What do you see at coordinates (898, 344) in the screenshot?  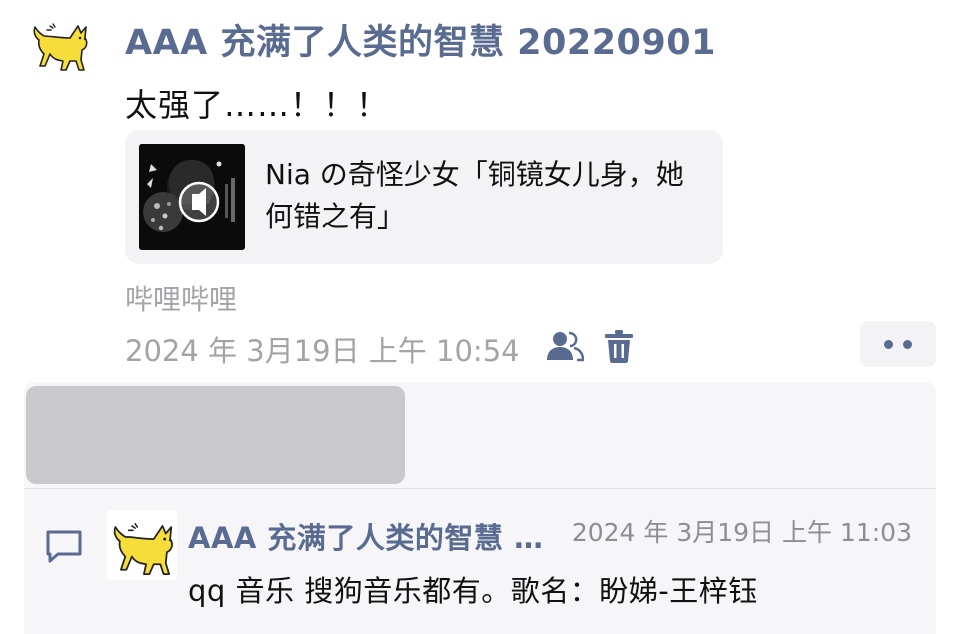 I see `more-button` at bounding box center [898, 344].